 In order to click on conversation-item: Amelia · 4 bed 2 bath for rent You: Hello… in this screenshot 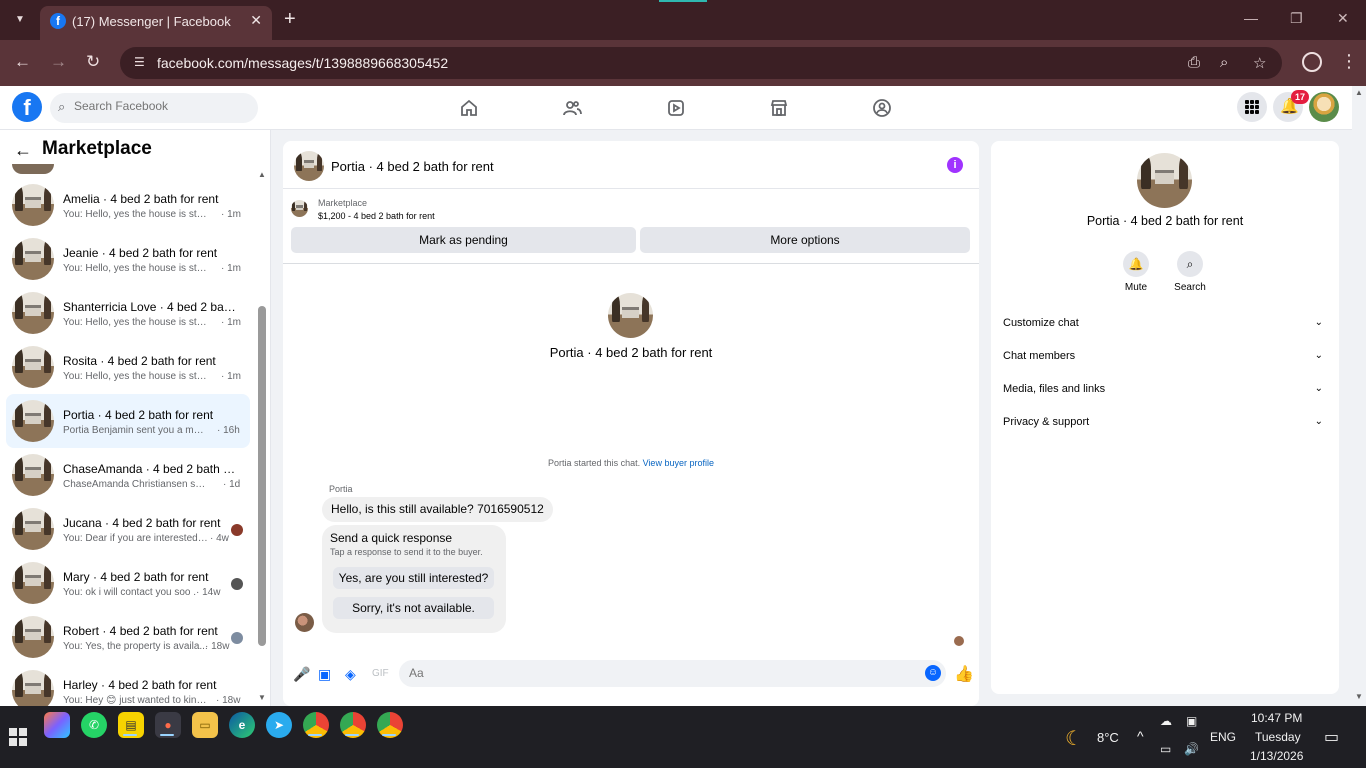, I will do `click(128, 205)`.